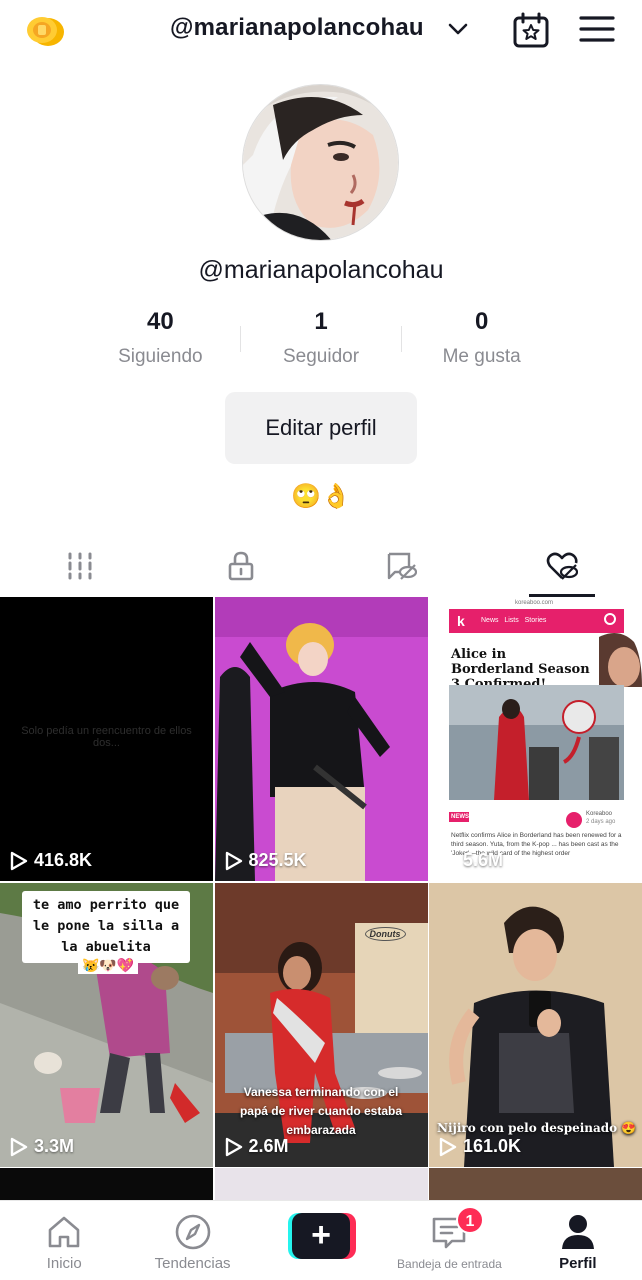 The height and width of the screenshot is (1280, 642). Describe the element at coordinates (483, 860) in the screenshot. I see `view-count-value: 5.6M` at that location.